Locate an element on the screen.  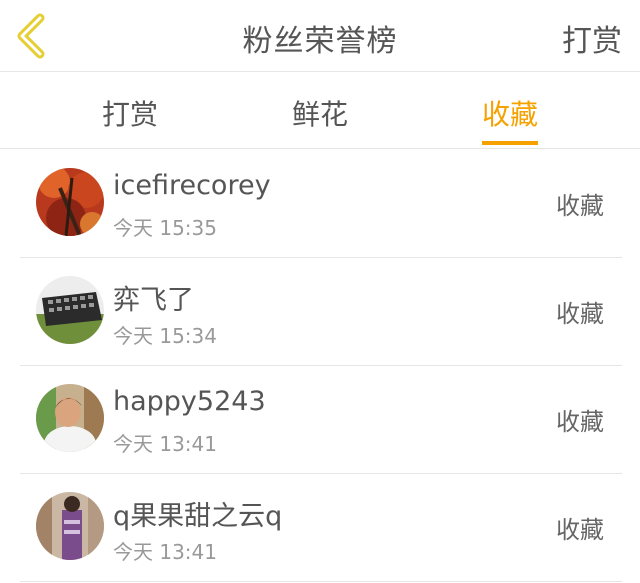
timestamp: 今天 15:35 is located at coordinates (165, 228).